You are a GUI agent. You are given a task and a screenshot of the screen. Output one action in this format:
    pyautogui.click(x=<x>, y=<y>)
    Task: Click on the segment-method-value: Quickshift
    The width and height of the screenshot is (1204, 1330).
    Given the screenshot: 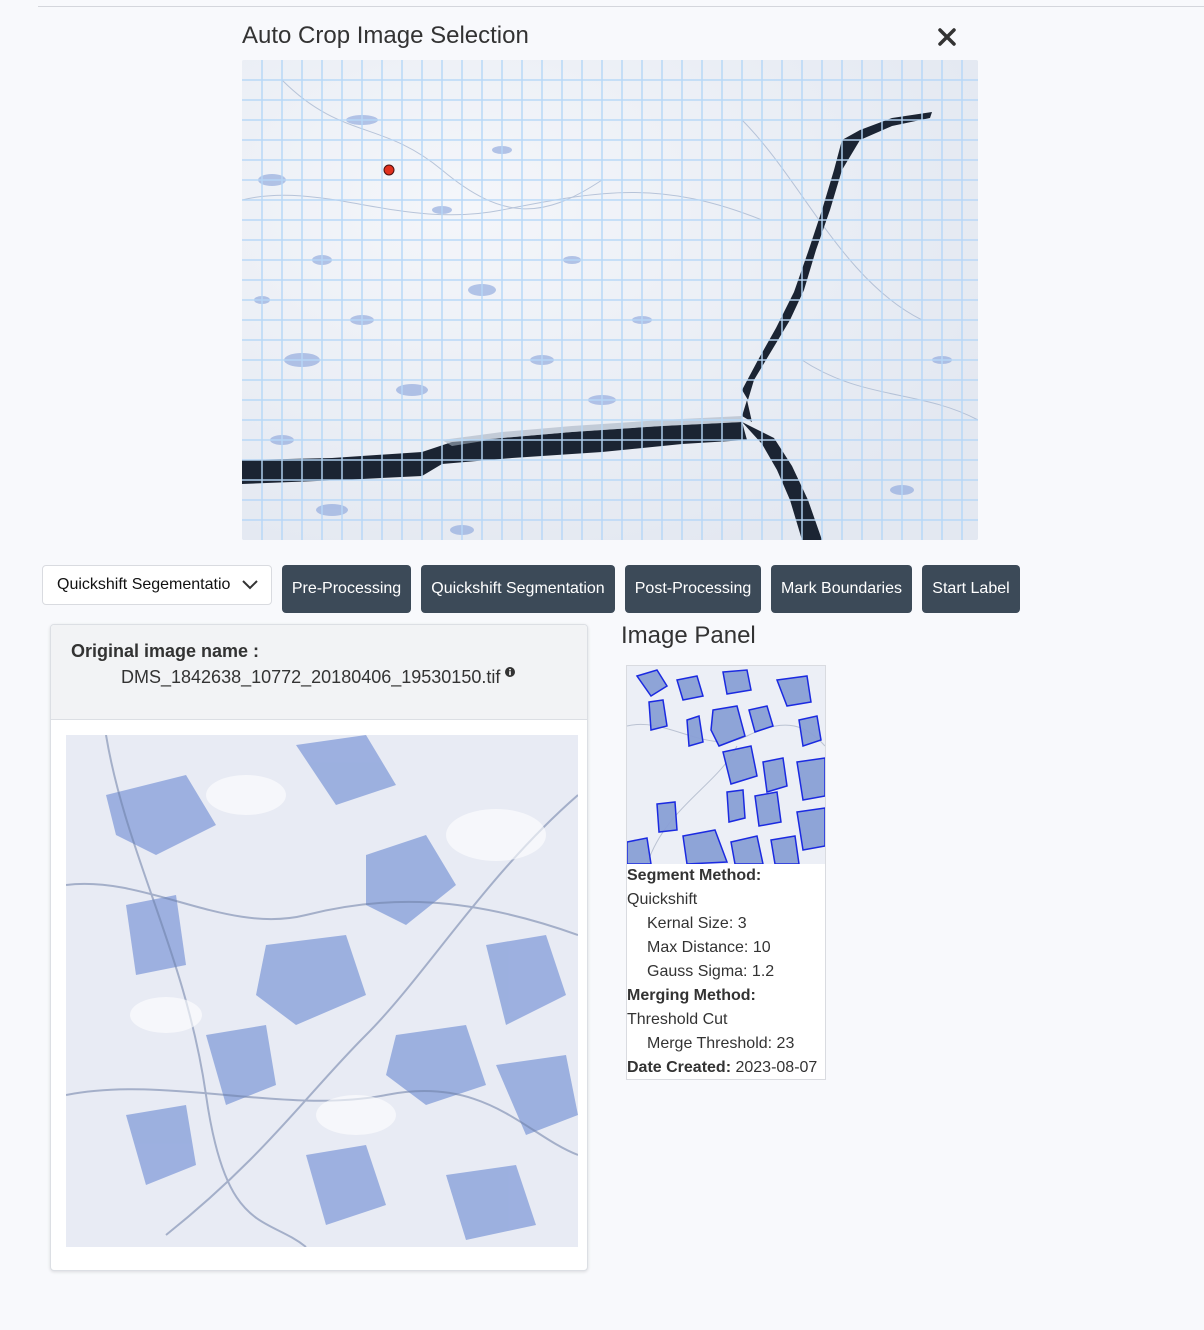 What is the action you would take?
    pyautogui.click(x=662, y=899)
    